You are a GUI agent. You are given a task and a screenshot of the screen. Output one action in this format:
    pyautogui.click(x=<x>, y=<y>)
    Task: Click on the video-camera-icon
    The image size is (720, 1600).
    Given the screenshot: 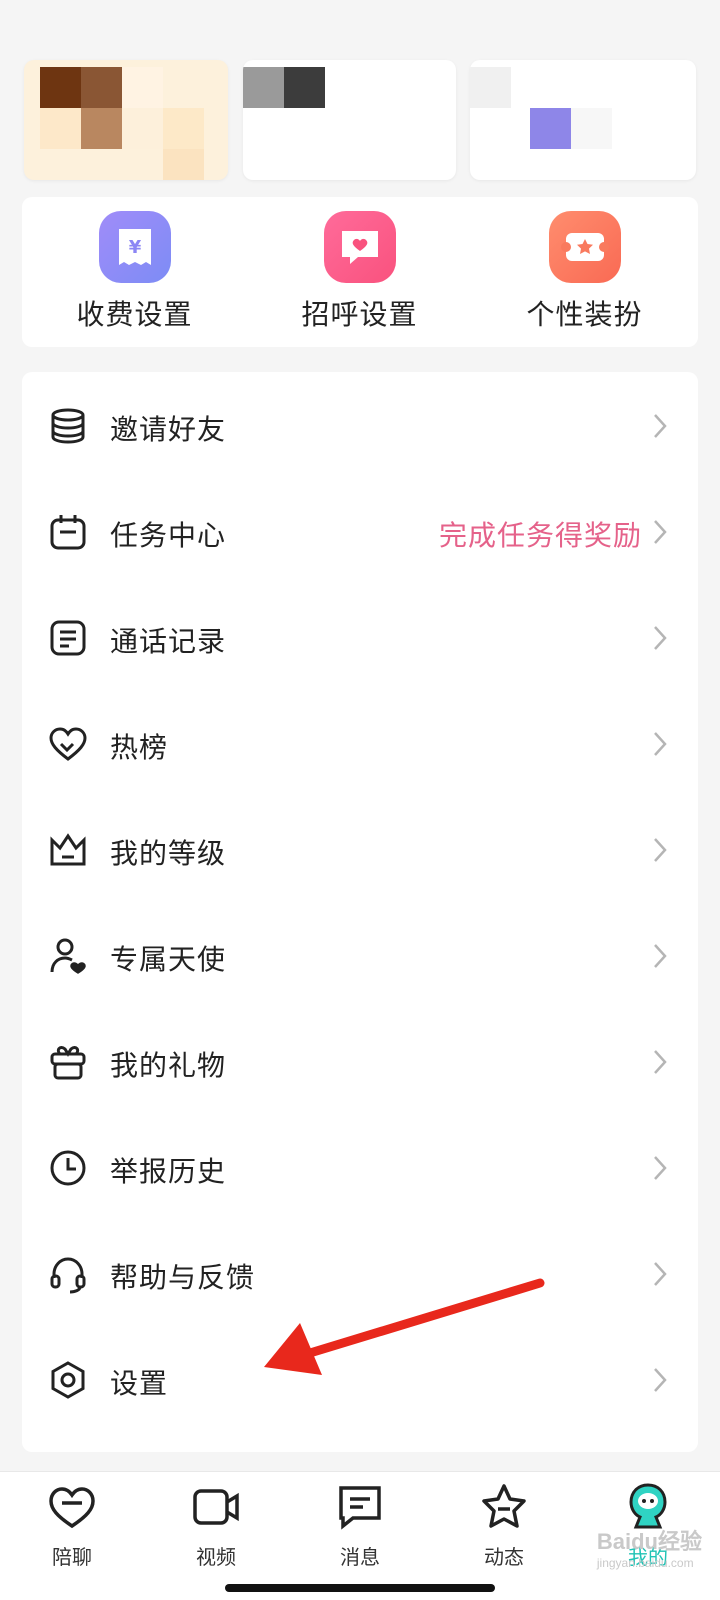 What is the action you would take?
    pyautogui.click(x=216, y=1507)
    